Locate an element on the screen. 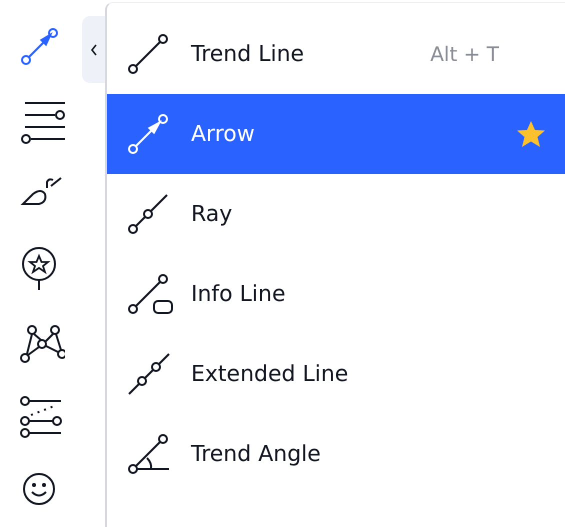 The width and height of the screenshot is (565, 527). menu-item: Arrow is located at coordinates (336, 134).